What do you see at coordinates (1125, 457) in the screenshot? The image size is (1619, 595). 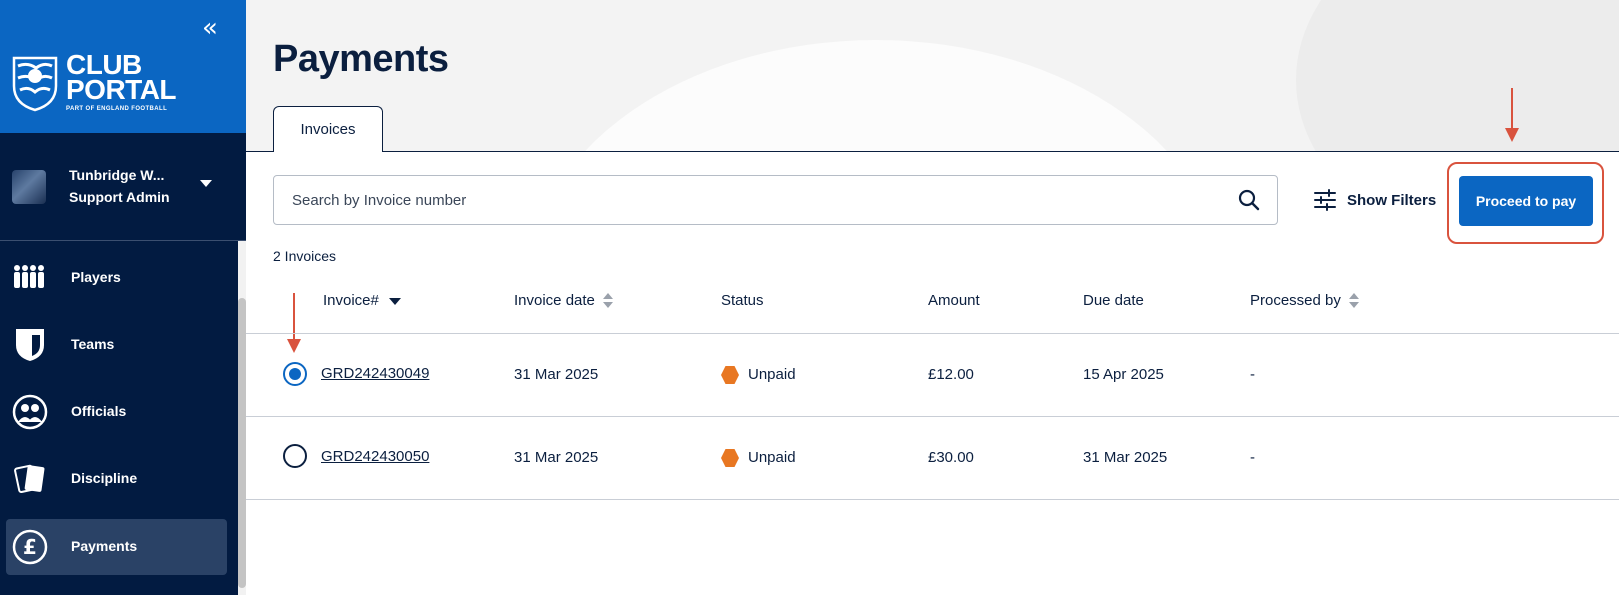 I see `due-date: 31 Mar 2025` at bounding box center [1125, 457].